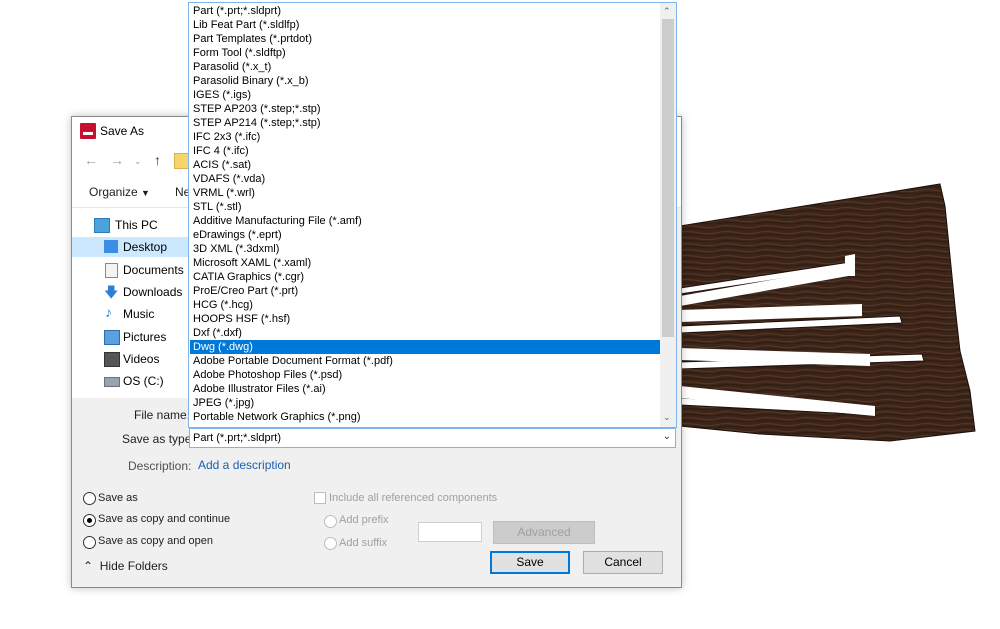  Describe the element at coordinates (667, 11) in the screenshot. I see `scroll-up-icon: ⌃` at that location.